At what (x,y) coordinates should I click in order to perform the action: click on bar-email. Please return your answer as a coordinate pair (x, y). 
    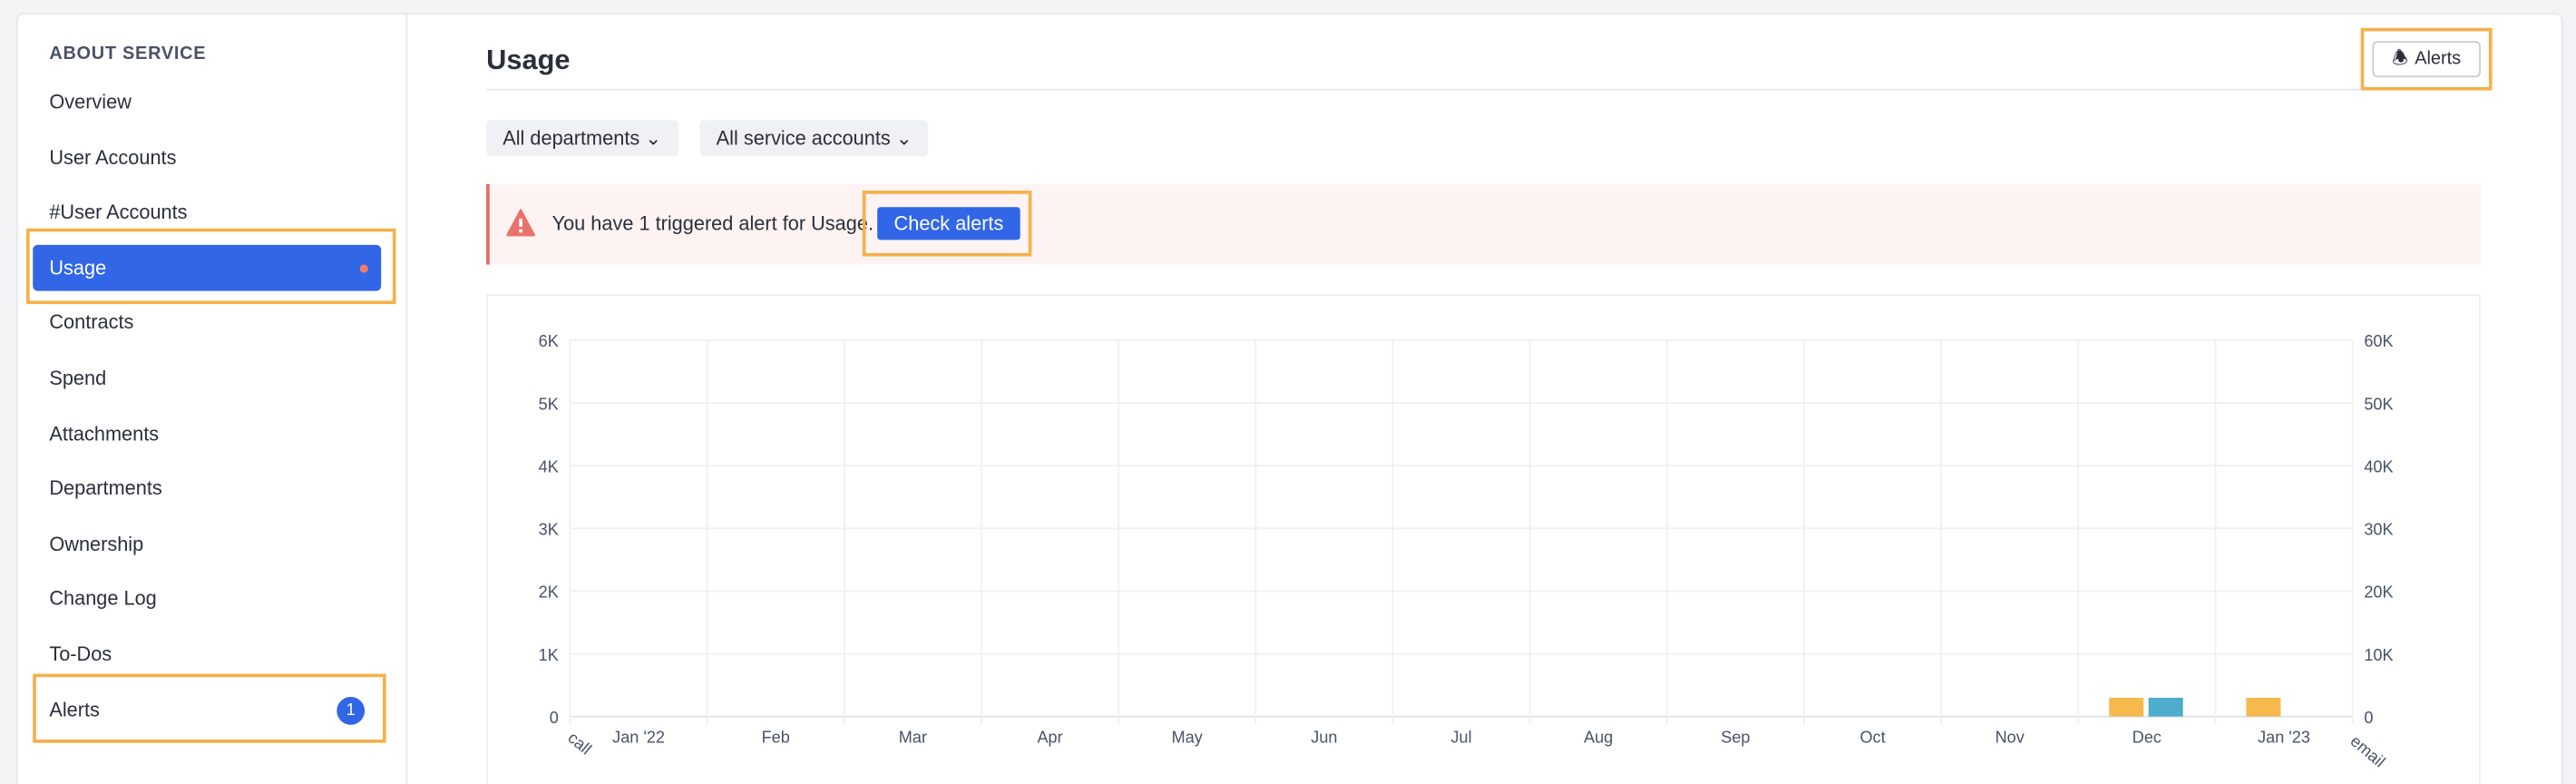
    Looking at the image, I should click on (2165, 707).